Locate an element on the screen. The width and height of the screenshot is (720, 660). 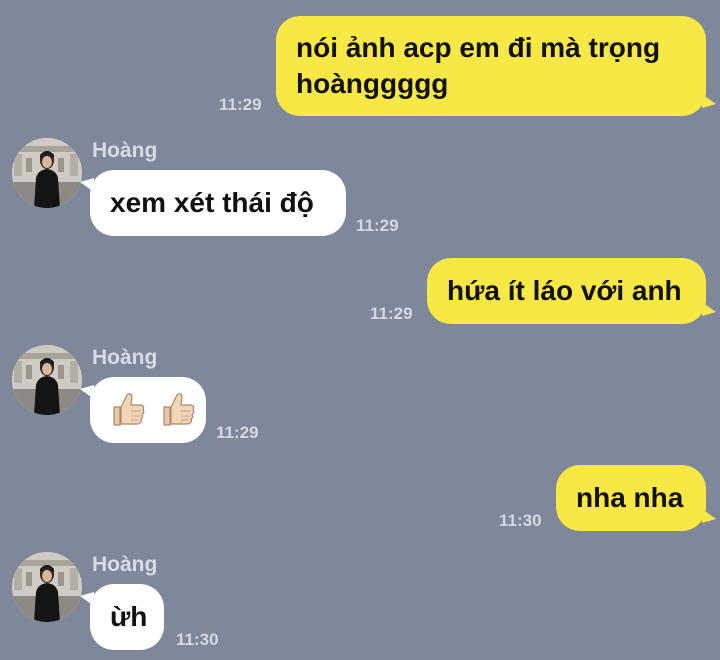
received-emoji-bubble is located at coordinates (143, 410).